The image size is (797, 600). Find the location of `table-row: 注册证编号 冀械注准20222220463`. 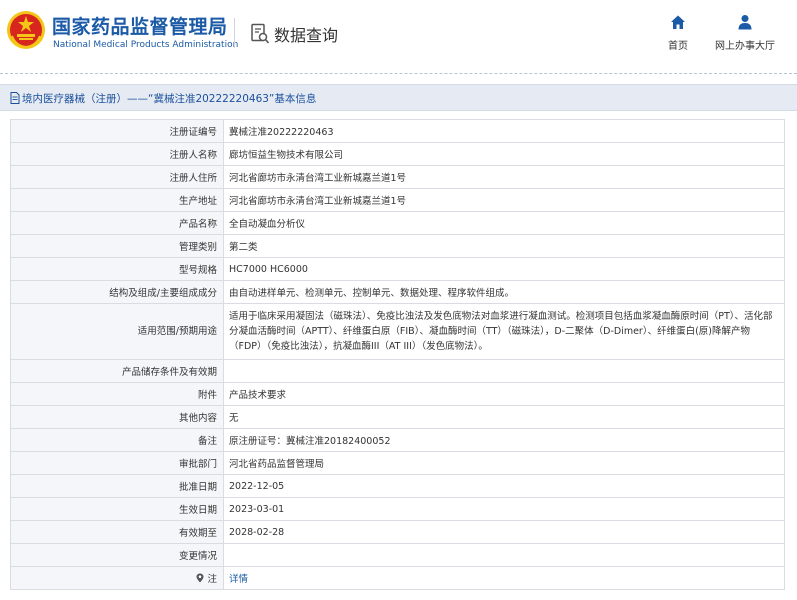

table-row: 注册证编号 冀械注准20222220463 is located at coordinates (397, 131).